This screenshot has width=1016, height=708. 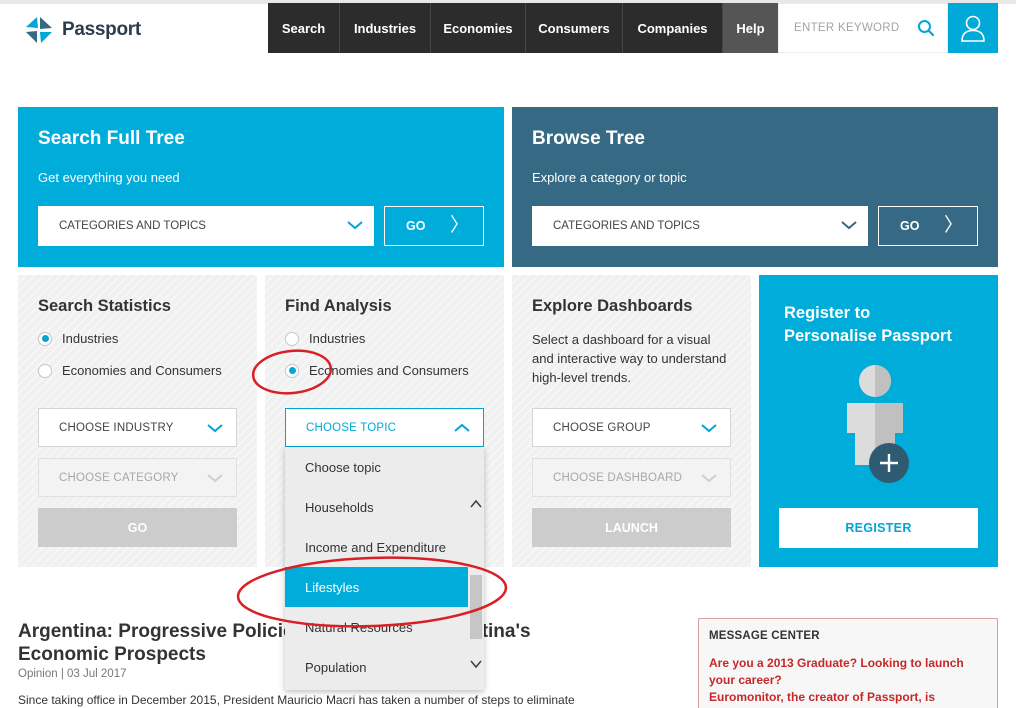 What do you see at coordinates (764, 636) in the screenshot?
I see `message-center-title: MESSAGE CENTER` at bounding box center [764, 636].